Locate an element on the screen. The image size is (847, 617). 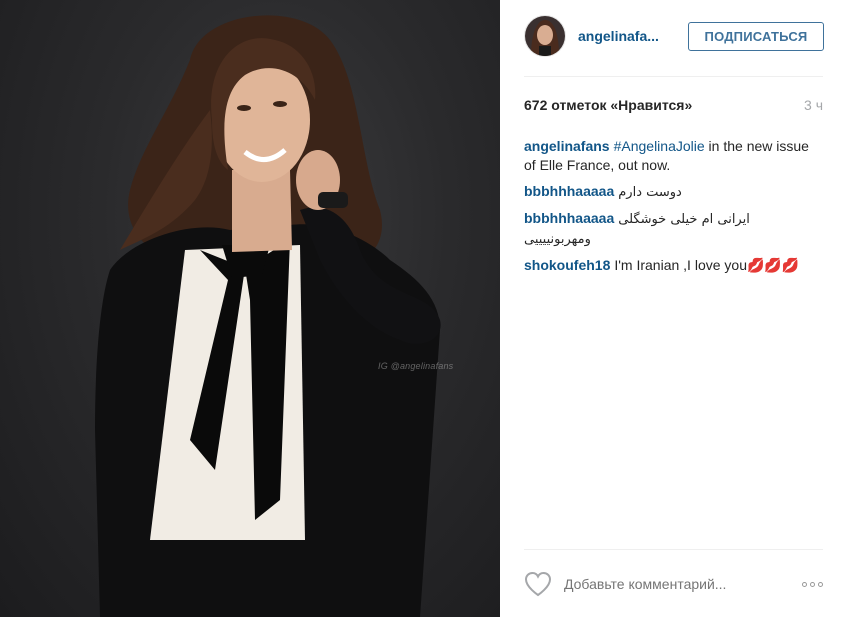
add-comment-input is located at coordinates (680, 584).